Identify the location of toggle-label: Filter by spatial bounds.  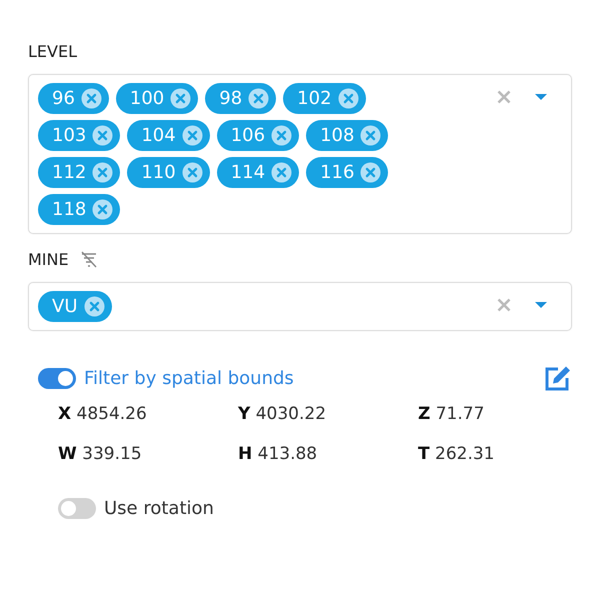
(189, 378).